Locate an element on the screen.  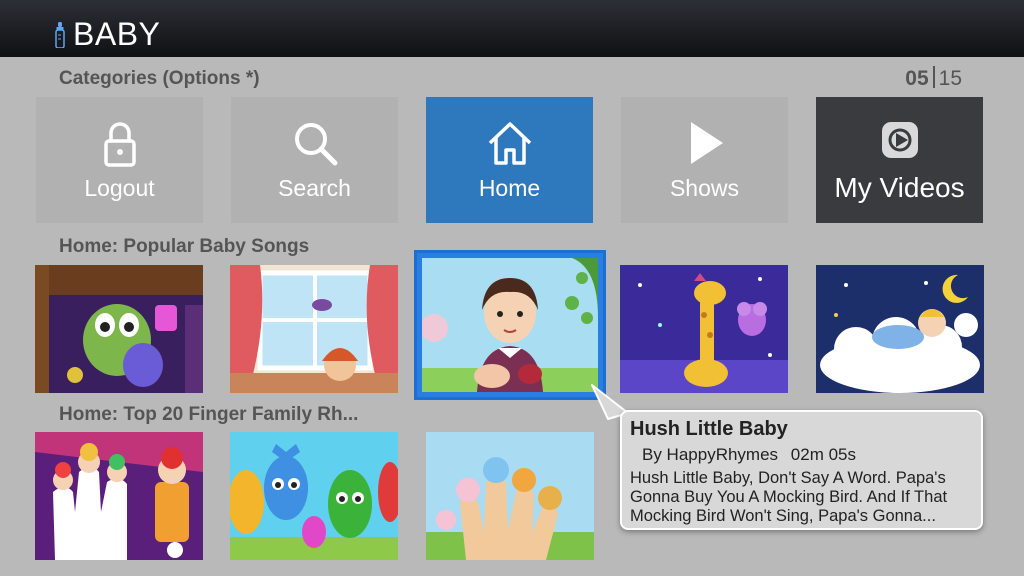
tooltip-title: Hush Little Baby is located at coordinates (709, 429).